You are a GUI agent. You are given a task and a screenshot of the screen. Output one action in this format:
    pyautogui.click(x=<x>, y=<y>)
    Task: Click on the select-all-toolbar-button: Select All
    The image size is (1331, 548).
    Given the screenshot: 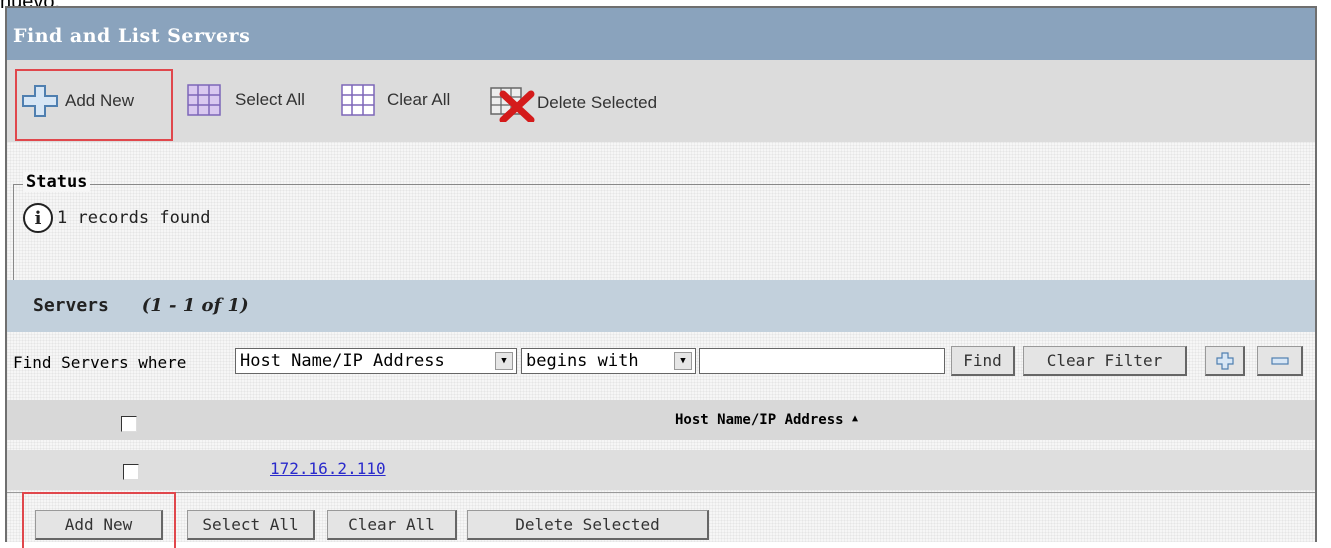 What is the action you would take?
    pyautogui.click(x=246, y=100)
    